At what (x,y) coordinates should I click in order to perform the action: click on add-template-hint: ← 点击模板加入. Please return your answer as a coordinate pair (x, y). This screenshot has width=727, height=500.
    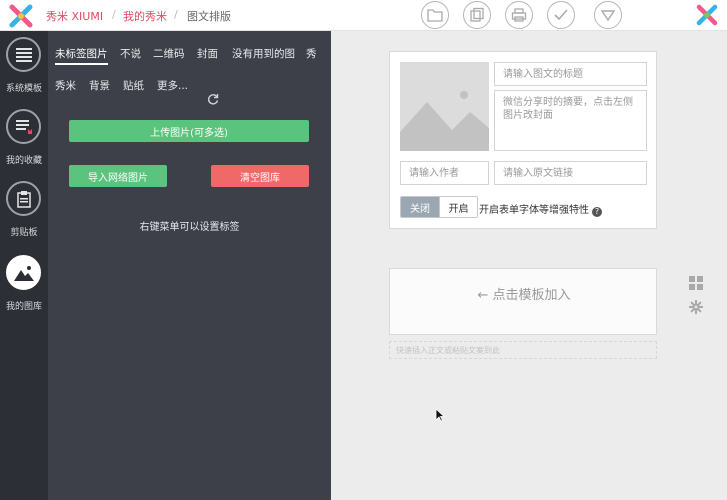
    Looking at the image, I should click on (524, 295).